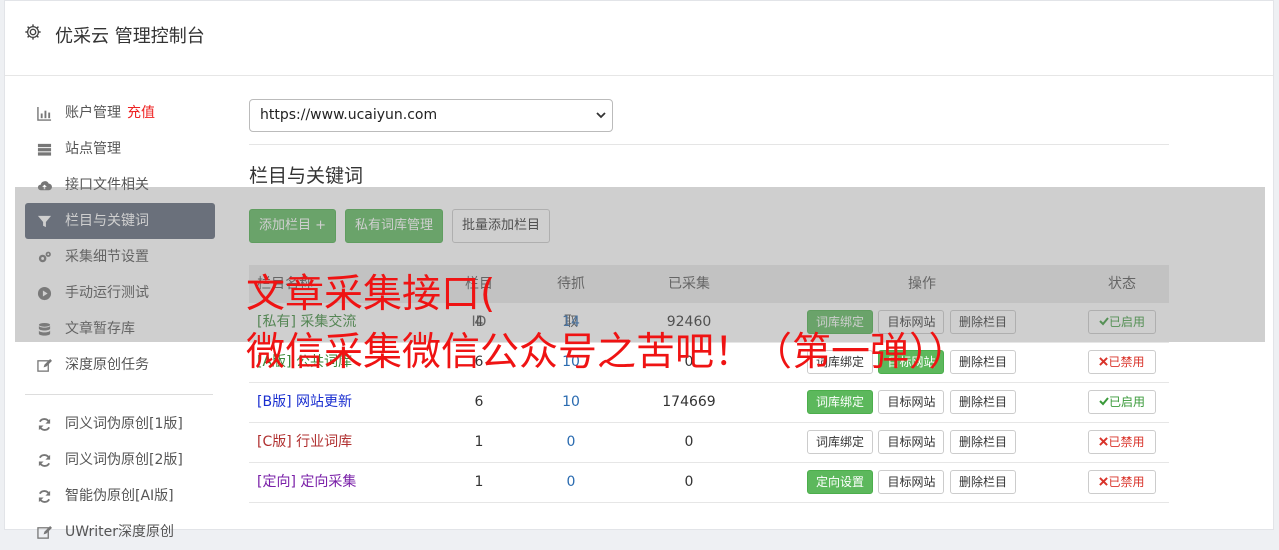  I want to click on column-name-link: [C版] 行业词库, so click(304, 442).